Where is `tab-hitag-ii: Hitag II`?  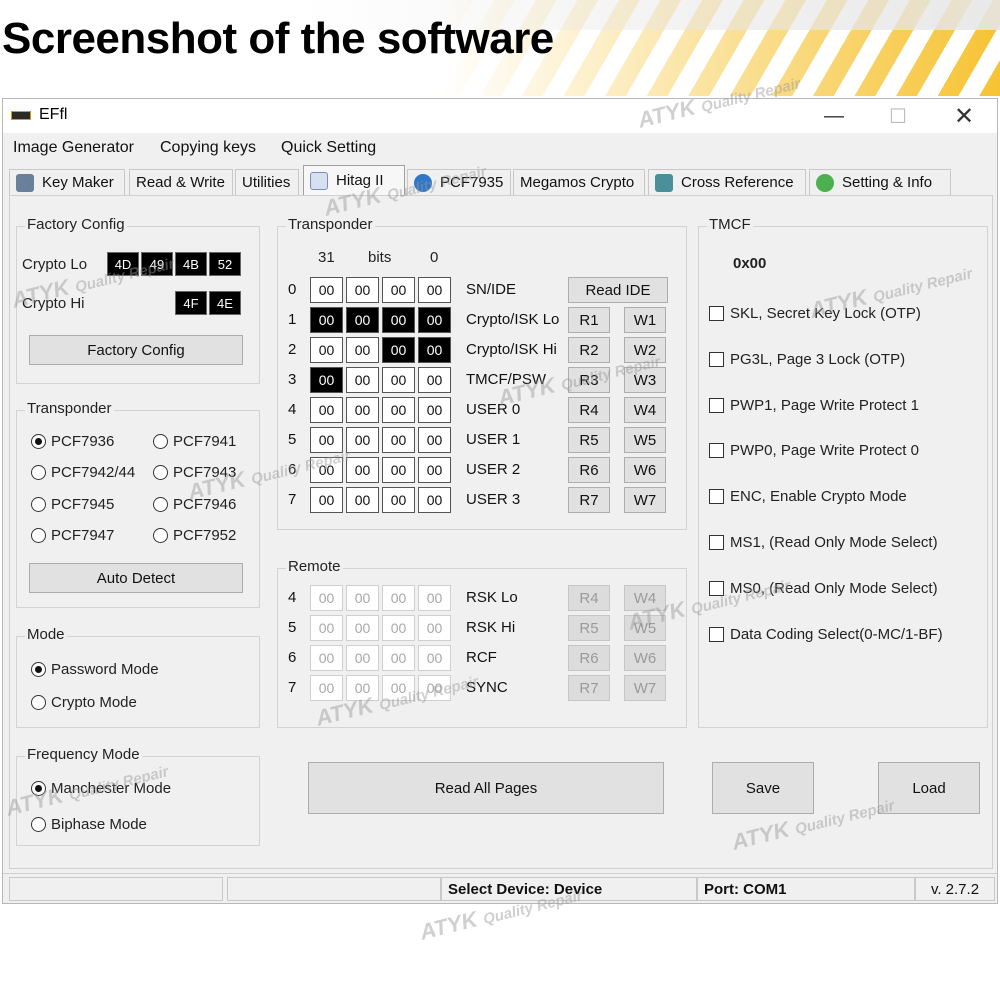 tab-hitag-ii: Hitag II is located at coordinates (354, 180).